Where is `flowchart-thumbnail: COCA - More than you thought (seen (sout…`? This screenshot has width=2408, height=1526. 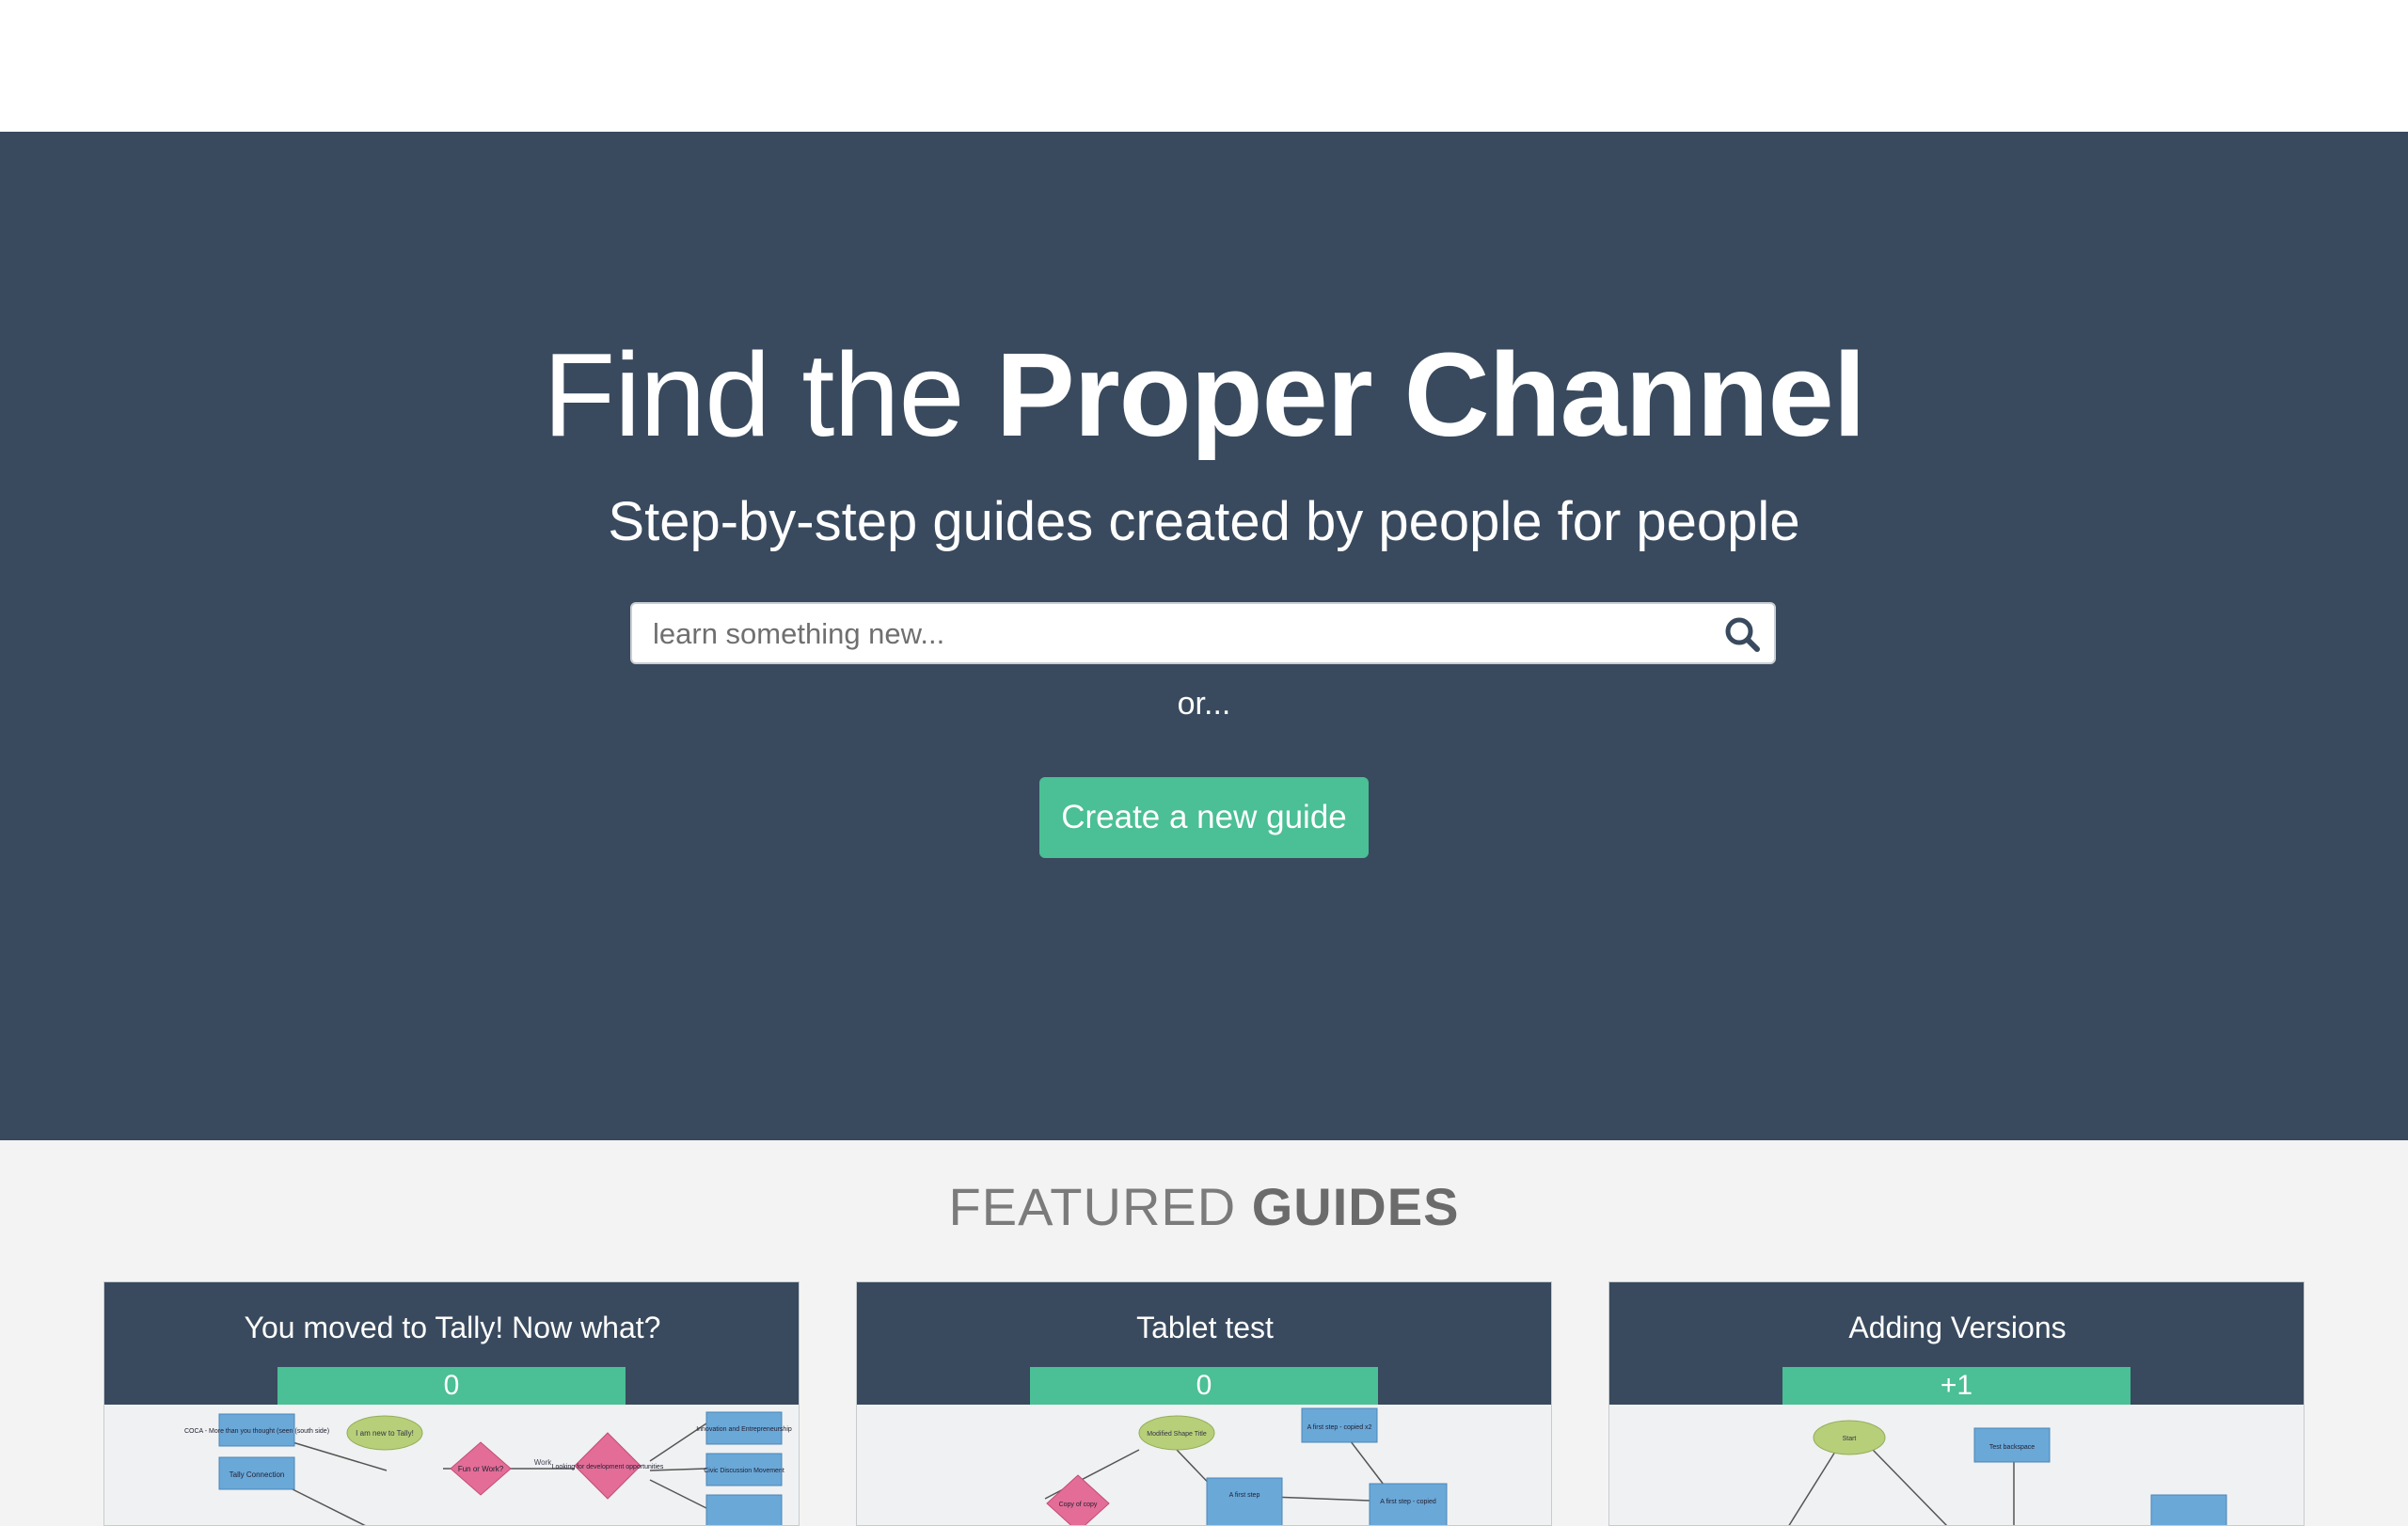
flowchart-thumbnail: COCA - More than you thought (seen (sout… is located at coordinates (488, 1468).